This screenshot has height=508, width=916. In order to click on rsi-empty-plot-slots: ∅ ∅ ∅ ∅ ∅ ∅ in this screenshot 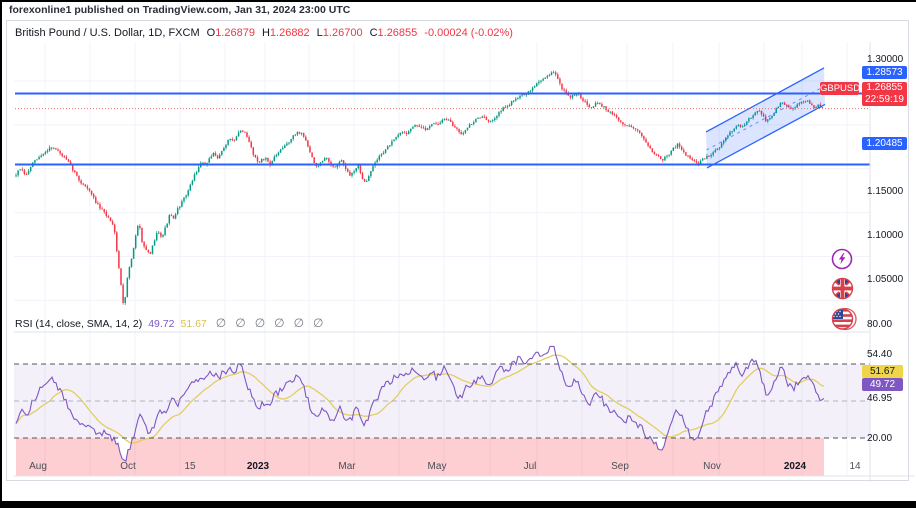, I will do `click(265, 323)`.